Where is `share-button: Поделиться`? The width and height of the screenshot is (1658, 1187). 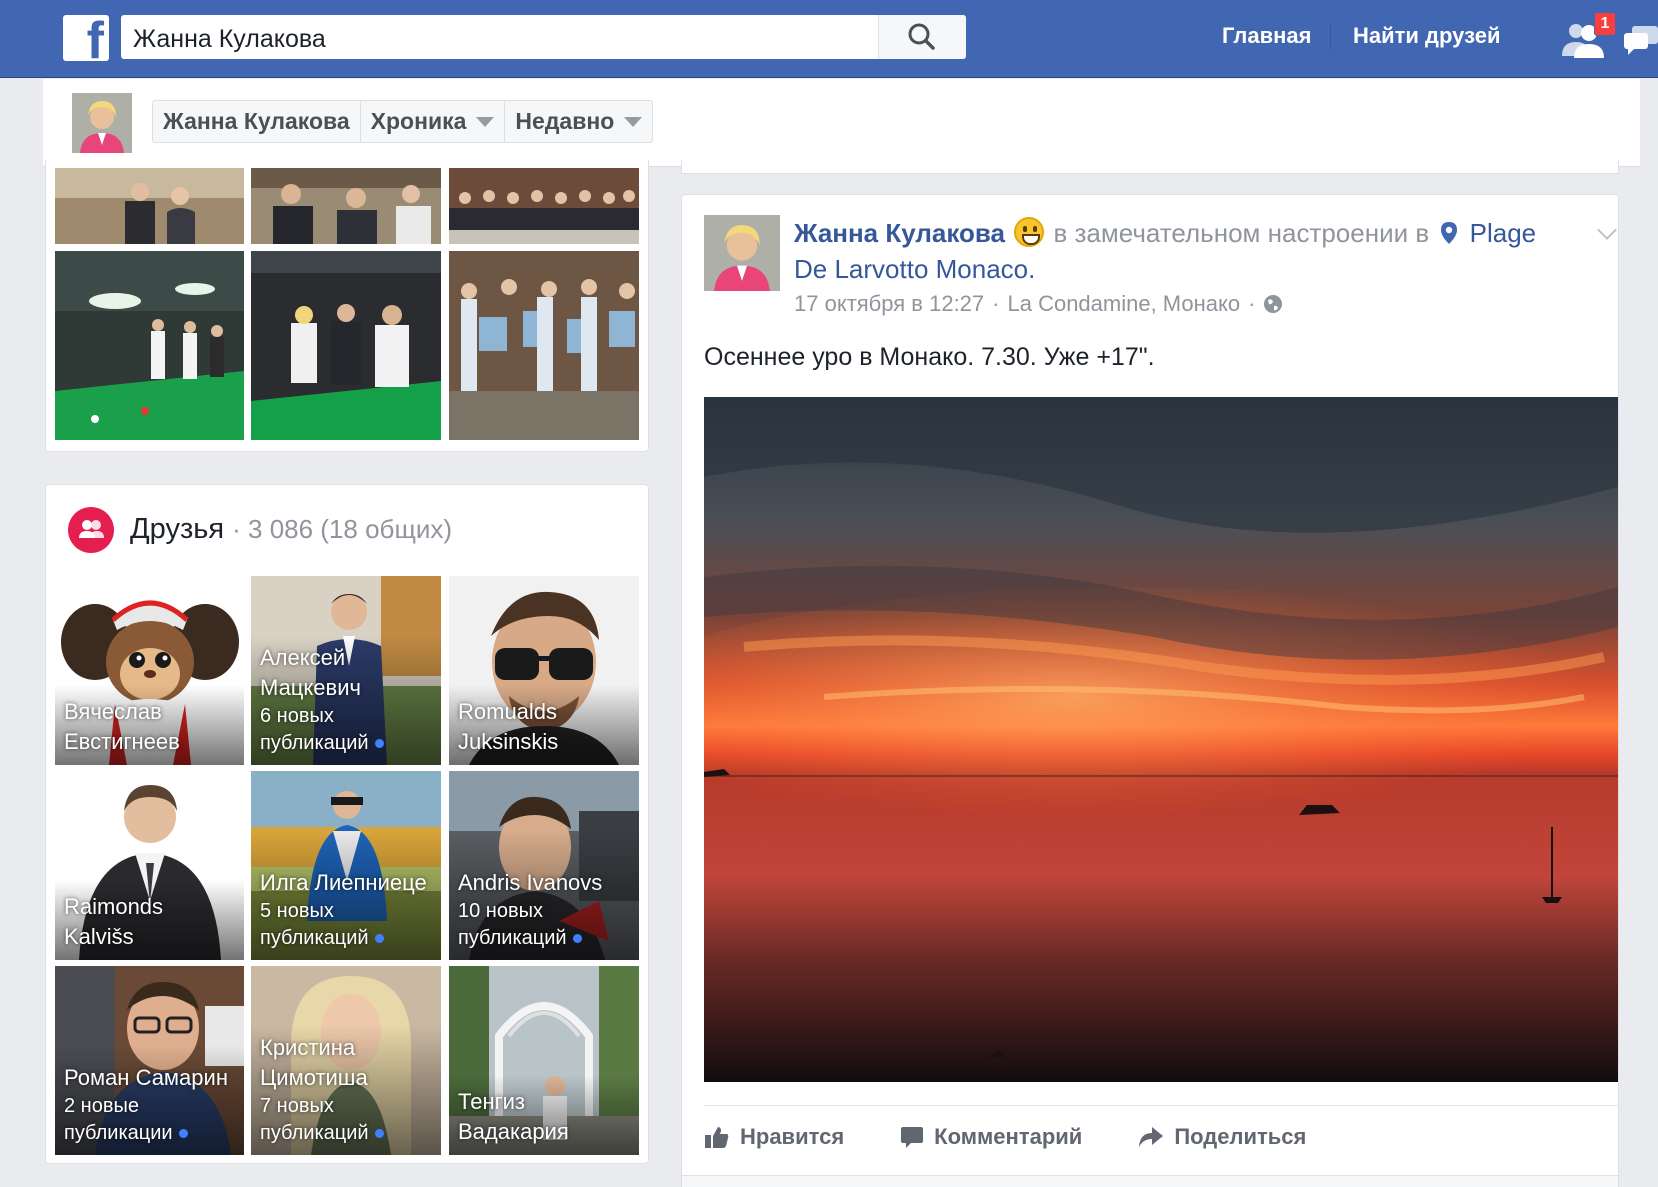
share-button: Поделиться is located at coordinates (1222, 1137).